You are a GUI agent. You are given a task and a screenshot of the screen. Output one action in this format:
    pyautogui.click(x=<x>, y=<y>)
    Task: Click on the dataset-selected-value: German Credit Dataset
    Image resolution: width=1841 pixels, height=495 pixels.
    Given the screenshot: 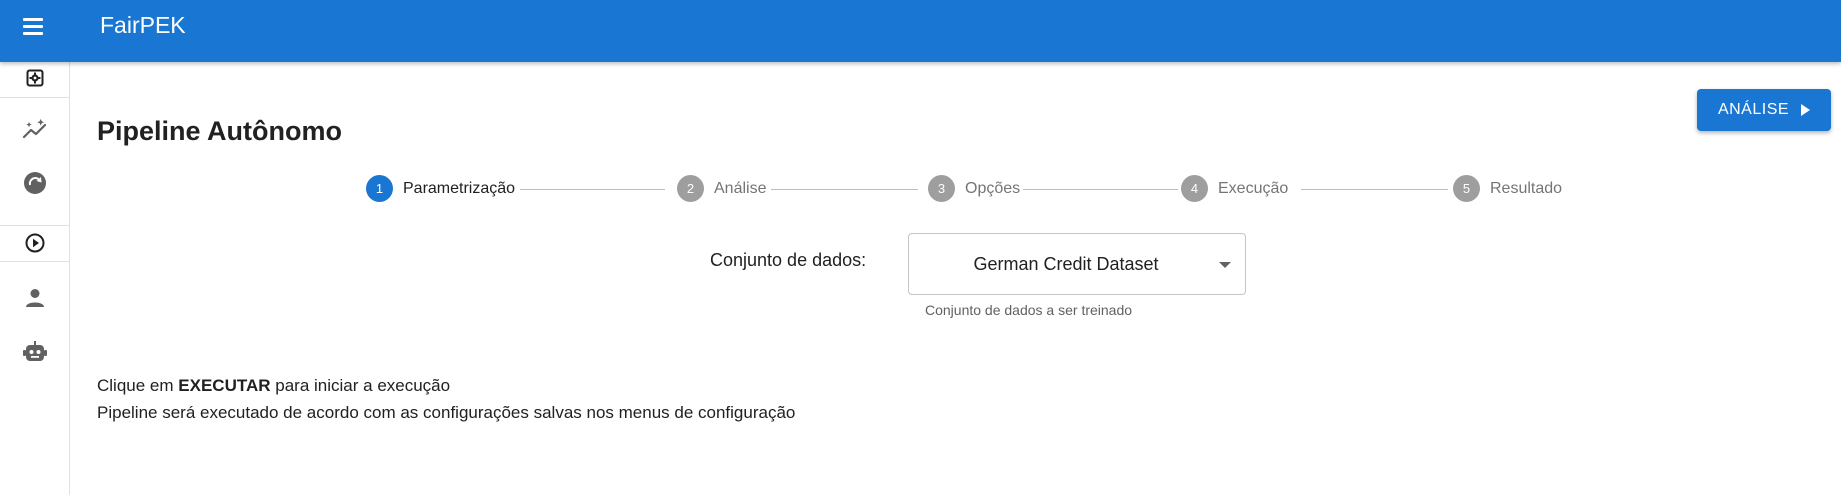 What is the action you would take?
    pyautogui.click(x=1066, y=263)
    